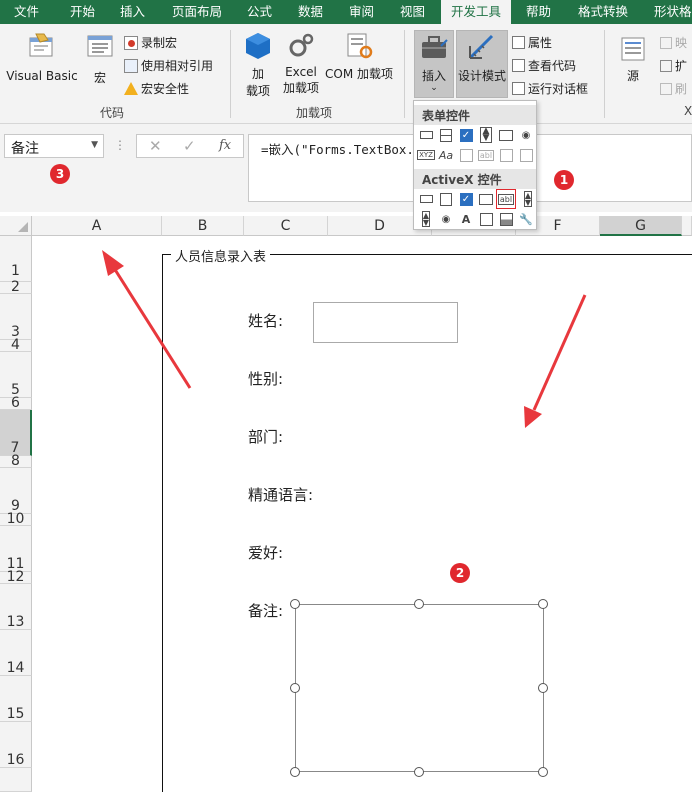 The image size is (692, 792). I want to click on addins-label-1: 加, so click(257, 74).